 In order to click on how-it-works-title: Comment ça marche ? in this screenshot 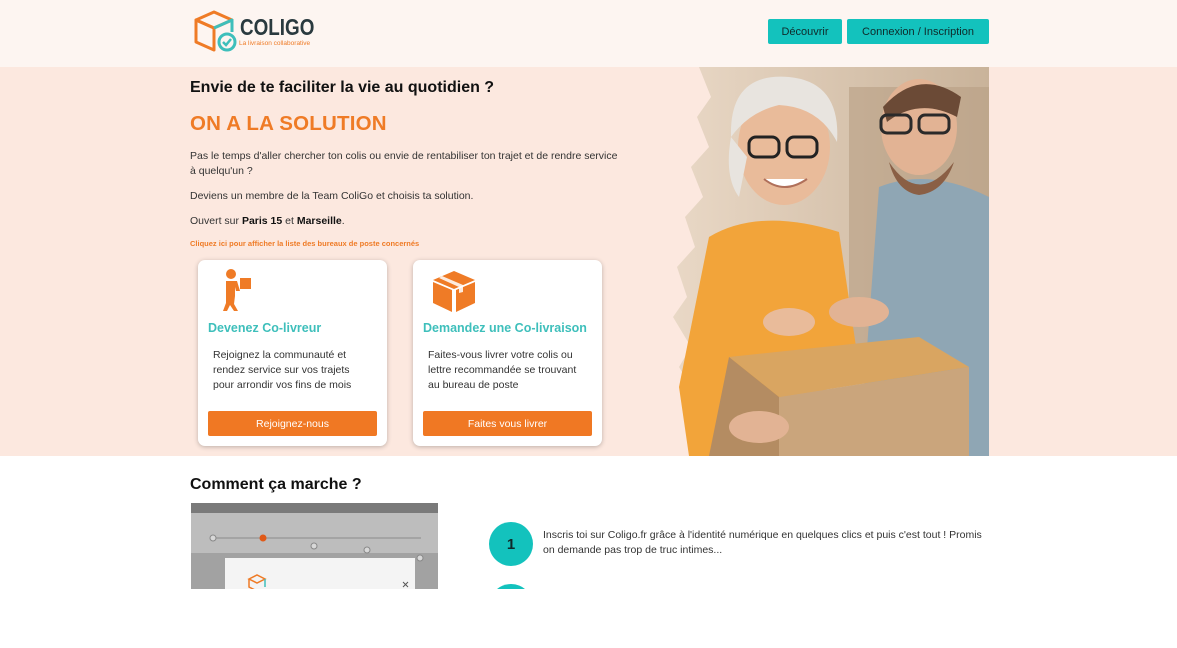, I will do `click(276, 484)`.